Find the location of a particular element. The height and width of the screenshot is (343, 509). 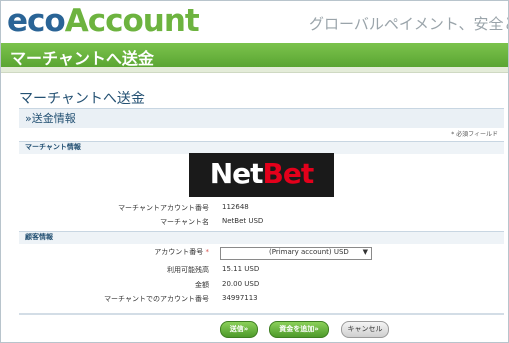

merchant-side-account-value: 34997113 is located at coordinates (240, 298).